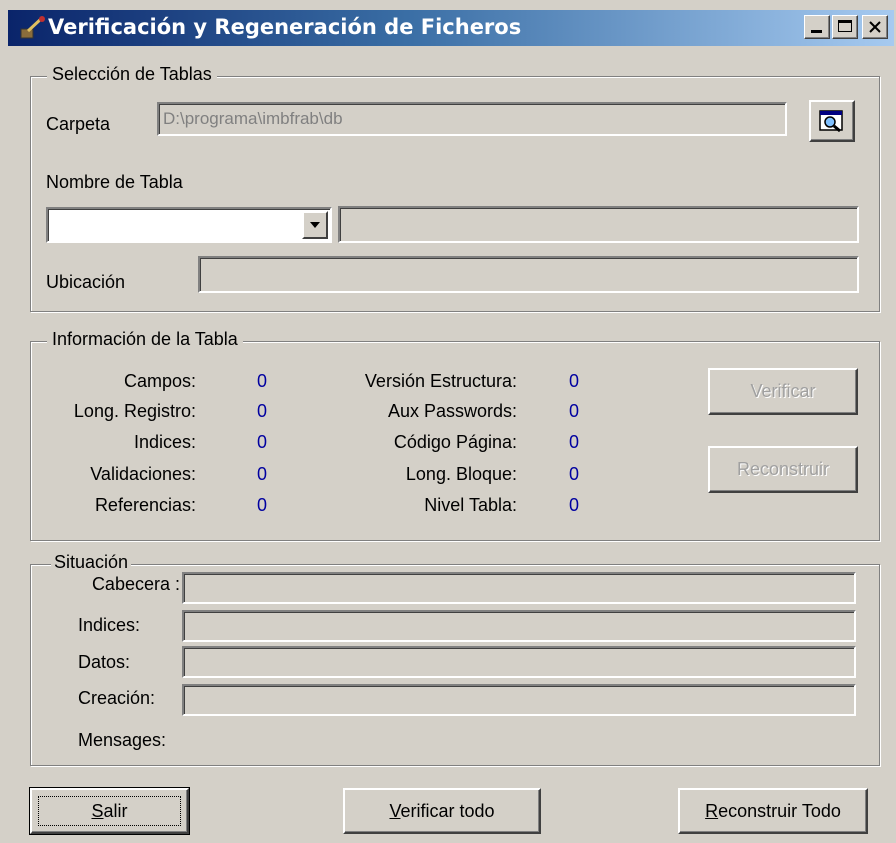 The height and width of the screenshot is (843, 896). I want to click on window-title: Verificación y Regeneración de Ficheros, so click(285, 27).